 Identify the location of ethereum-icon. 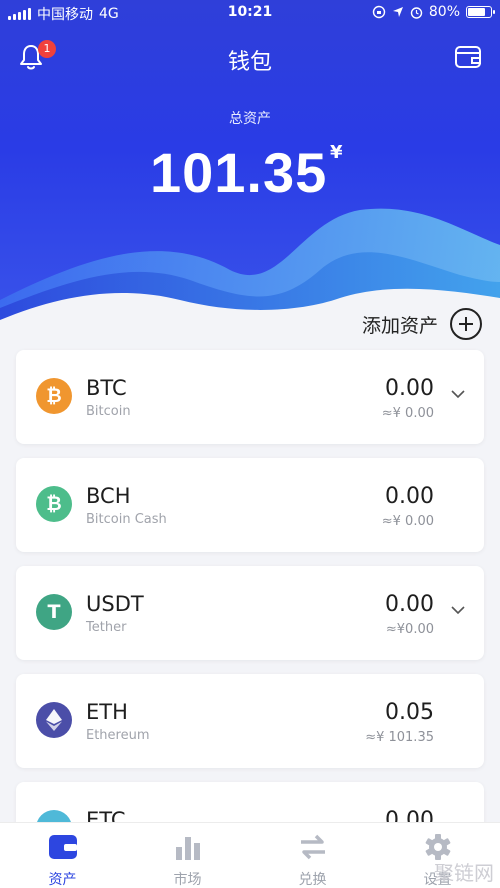
(54, 720).